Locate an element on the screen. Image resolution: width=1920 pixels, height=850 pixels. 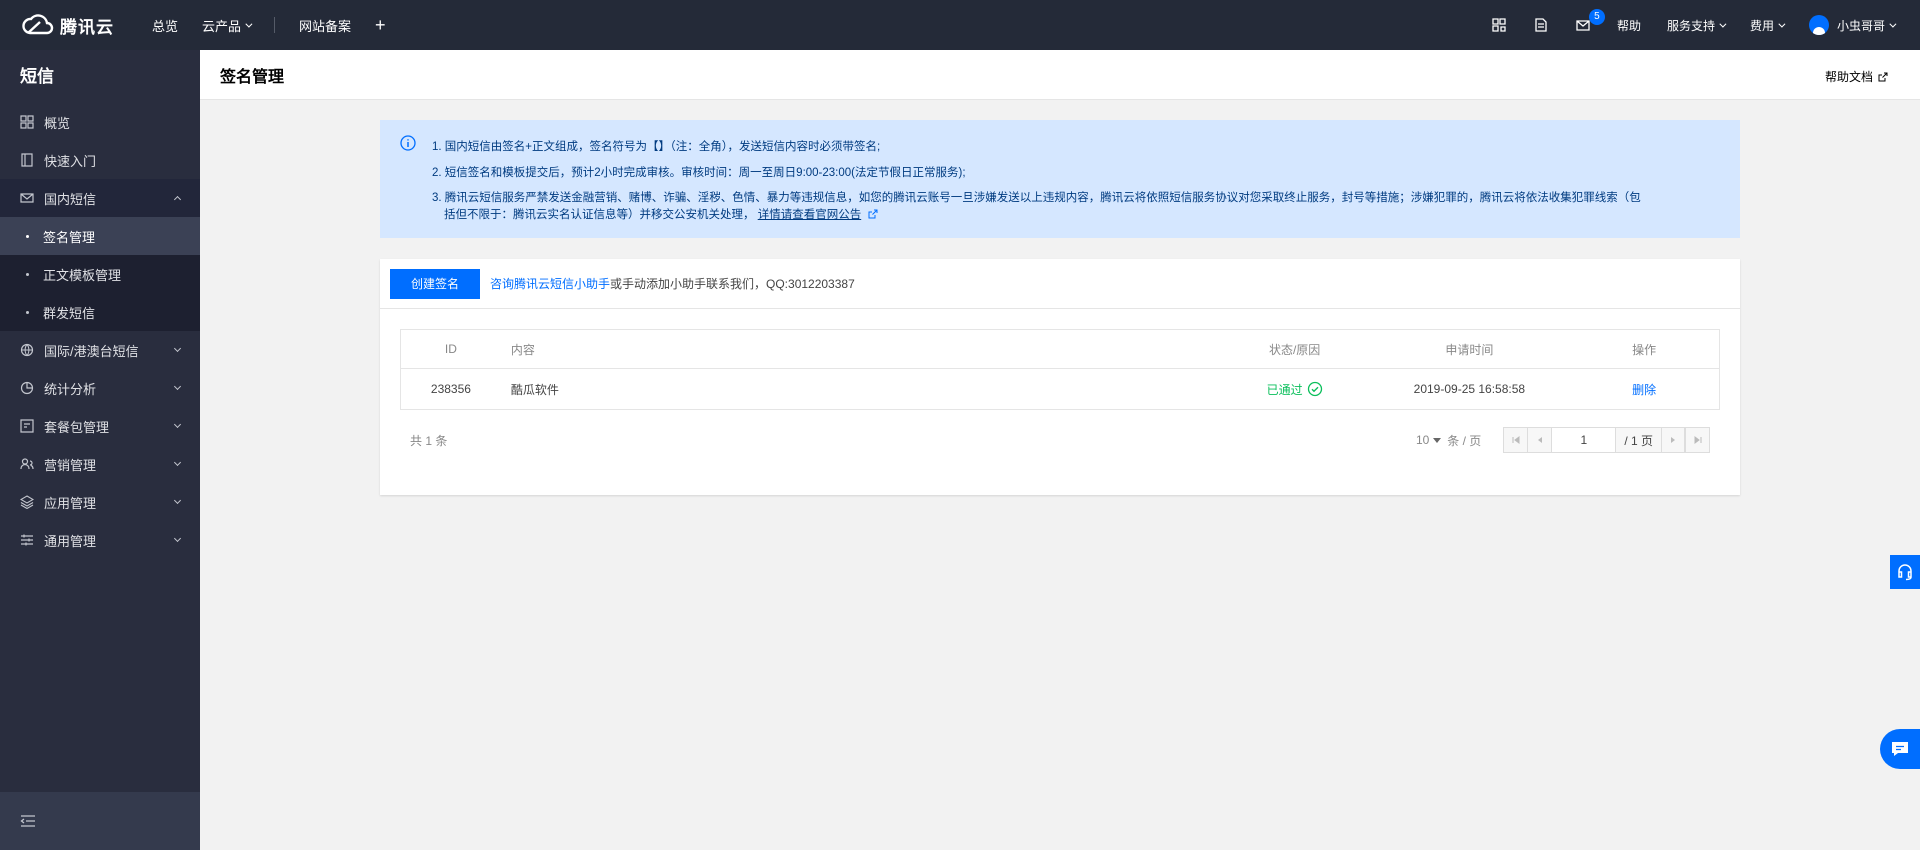
users-icon is located at coordinates (27, 464).